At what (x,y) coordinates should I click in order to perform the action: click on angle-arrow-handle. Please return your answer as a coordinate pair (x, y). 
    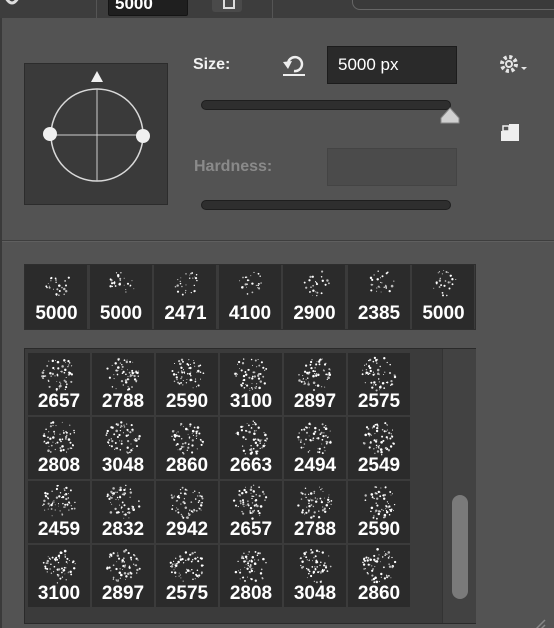
    Looking at the image, I should click on (97, 76).